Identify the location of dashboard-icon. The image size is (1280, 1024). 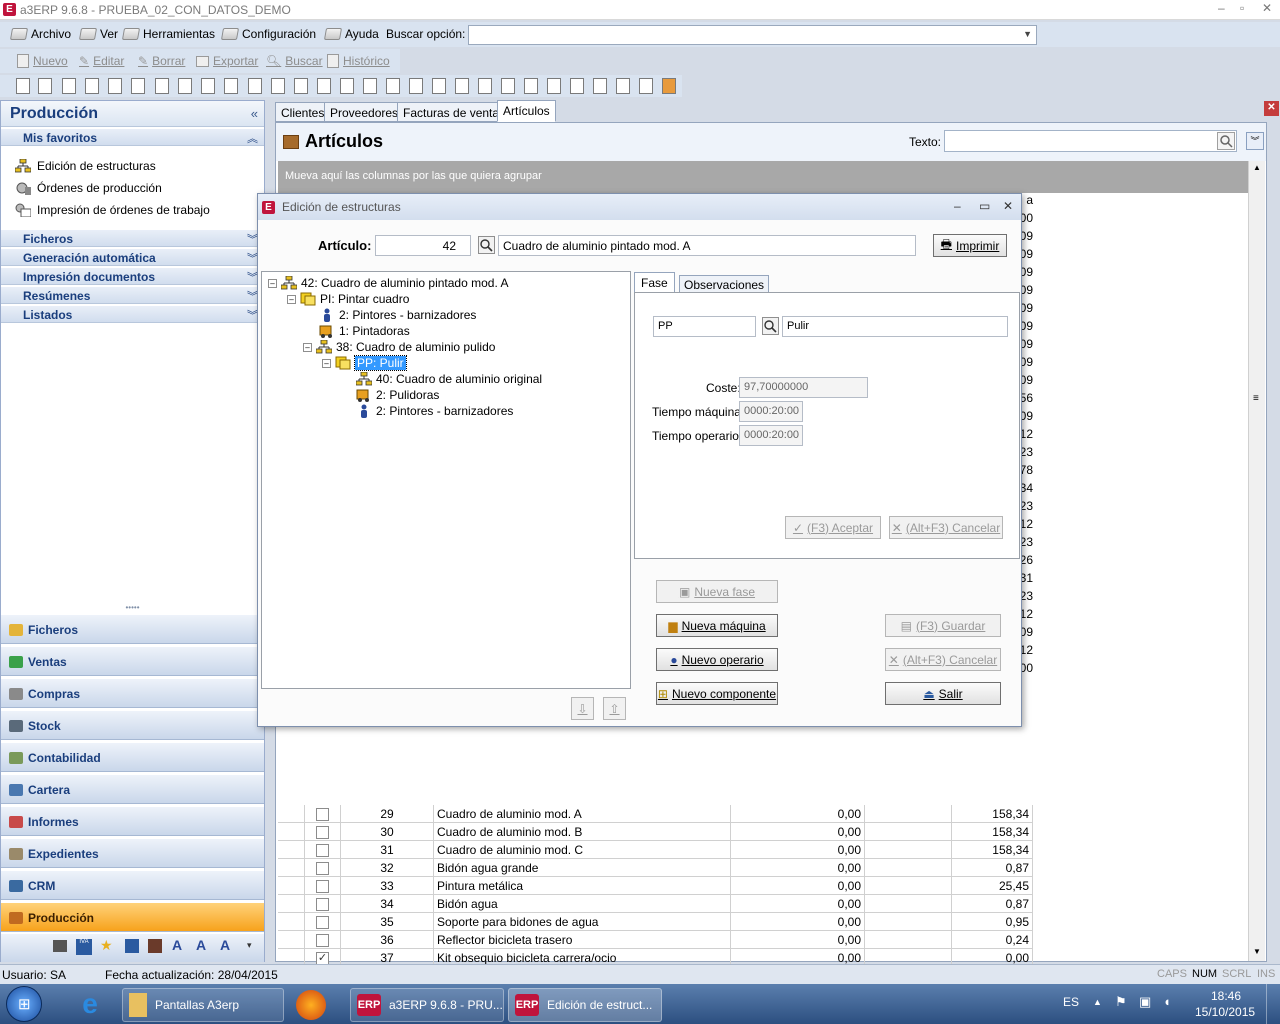
(132, 946).